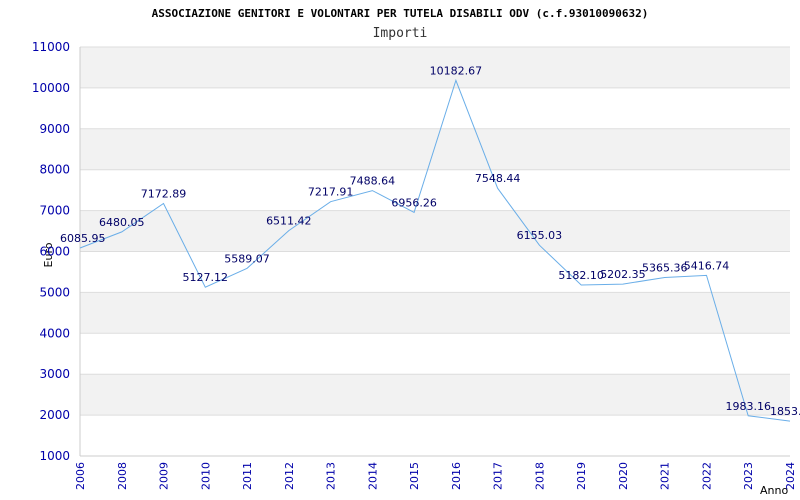  What do you see at coordinates (414, 476) in the screenshot?
I see `x-tick-label: 2015` at bounding box center [414, 476].